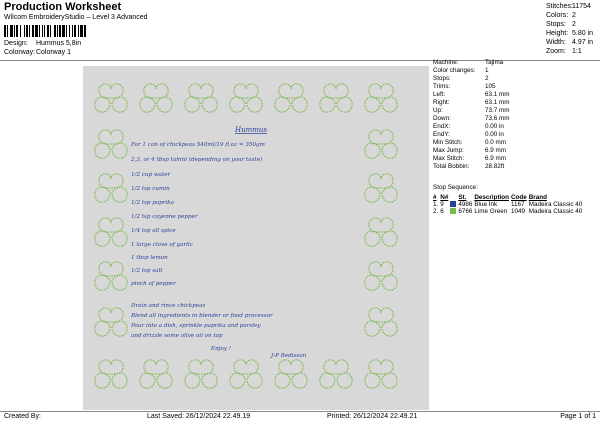 This screenshot has height=424, width=600. I want to click on property-row: Total Bobbin: 28.82ft, so click(469, 166).